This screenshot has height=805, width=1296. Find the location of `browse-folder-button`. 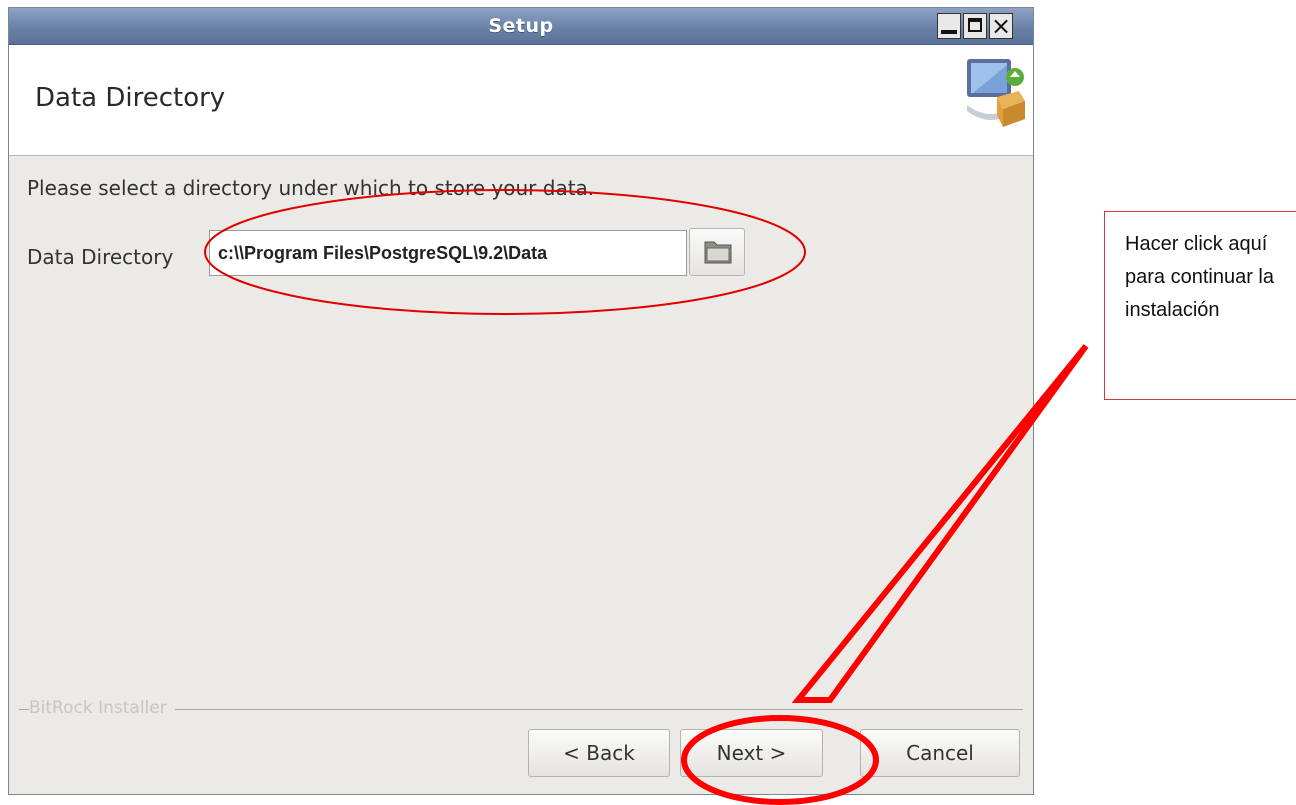

browse-folder-button is located at coordinates (717, 252).